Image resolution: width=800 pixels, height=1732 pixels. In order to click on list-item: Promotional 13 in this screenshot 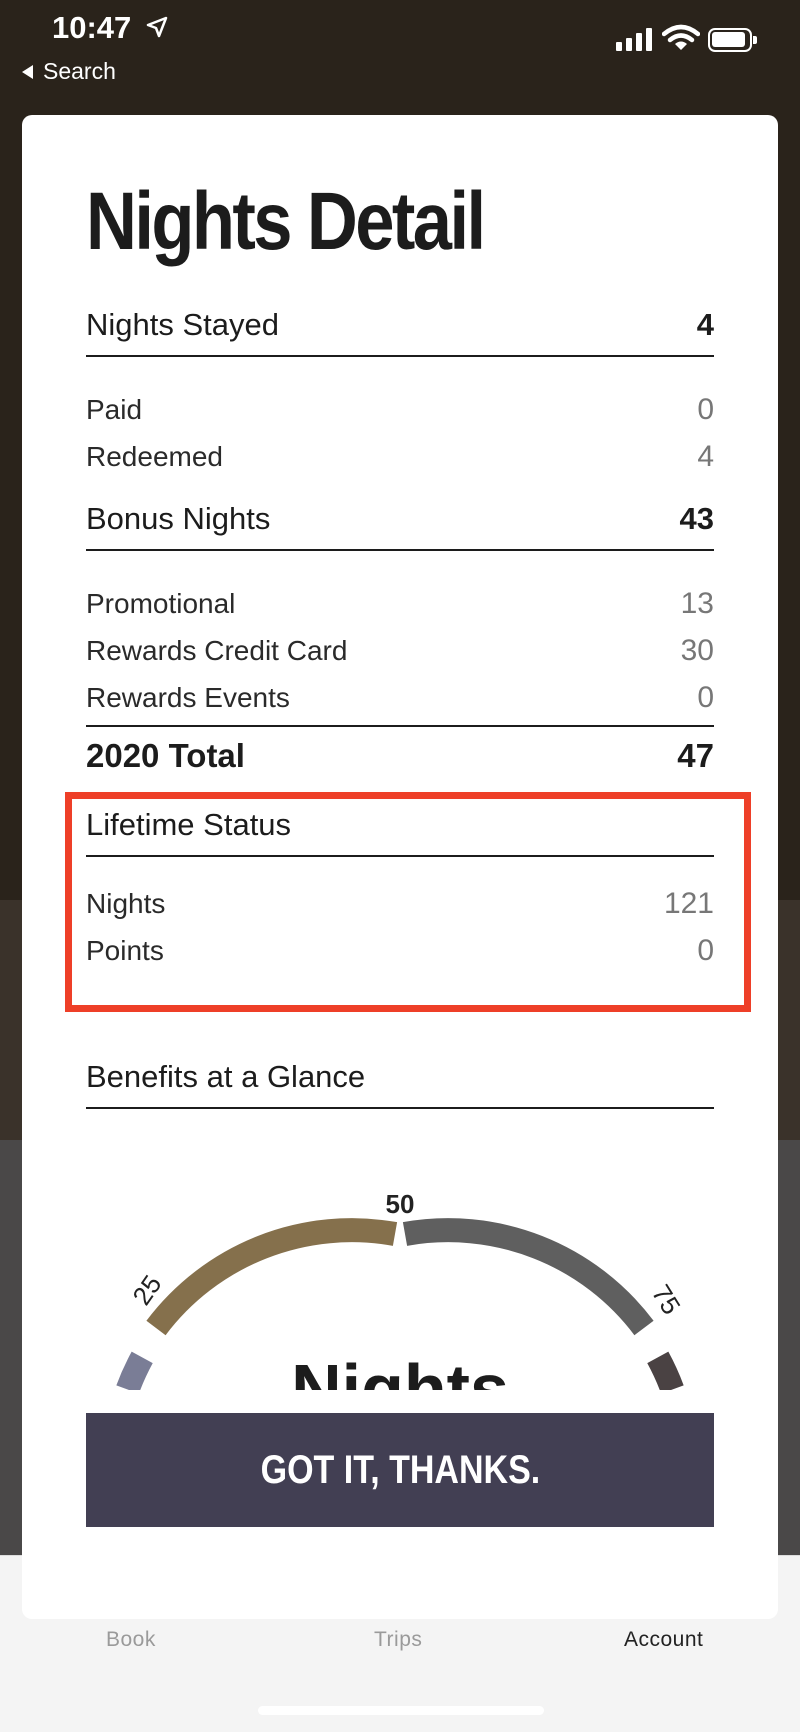, I will do `click(400, 604)`.